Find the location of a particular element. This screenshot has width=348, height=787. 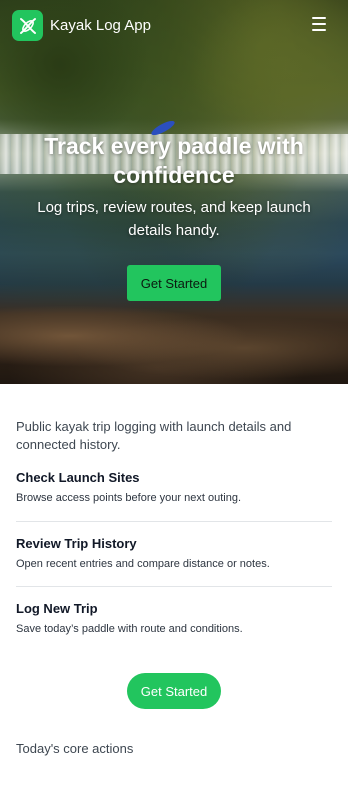

feature-title: Log New Trip is located at coordinates (57, 608).